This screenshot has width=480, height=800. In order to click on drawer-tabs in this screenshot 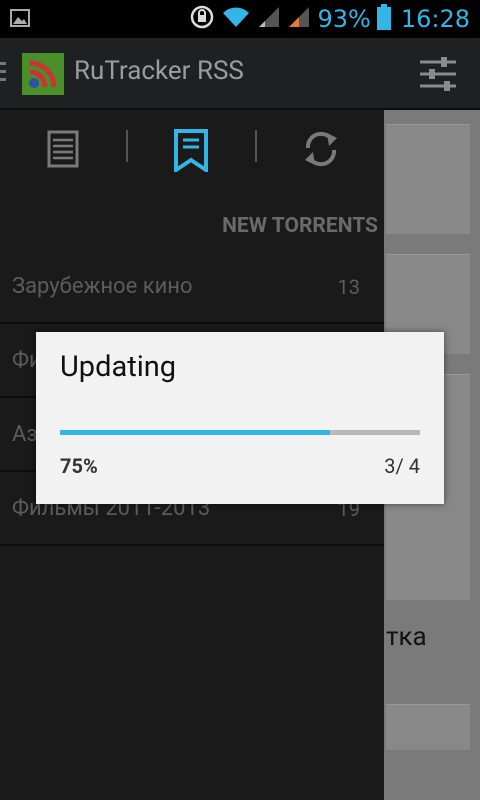, I will do `click(192, 148)`.